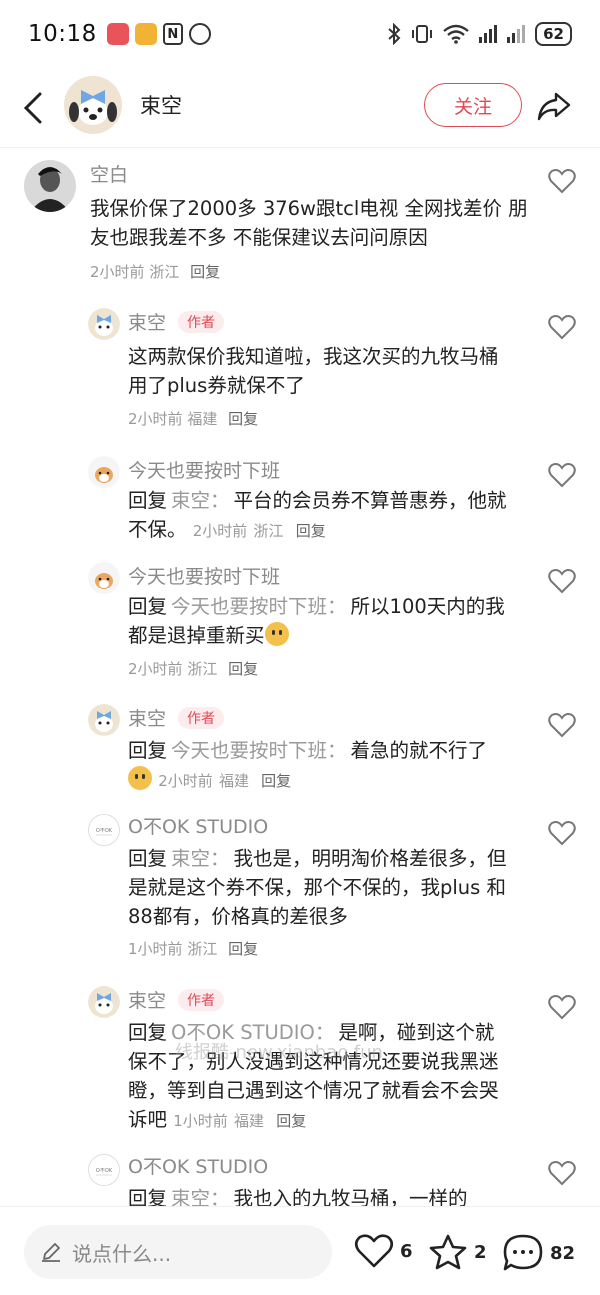 The height and width of the screenshot is (1295, 600). I want to click on like-button: 6, so click(383, 1251).